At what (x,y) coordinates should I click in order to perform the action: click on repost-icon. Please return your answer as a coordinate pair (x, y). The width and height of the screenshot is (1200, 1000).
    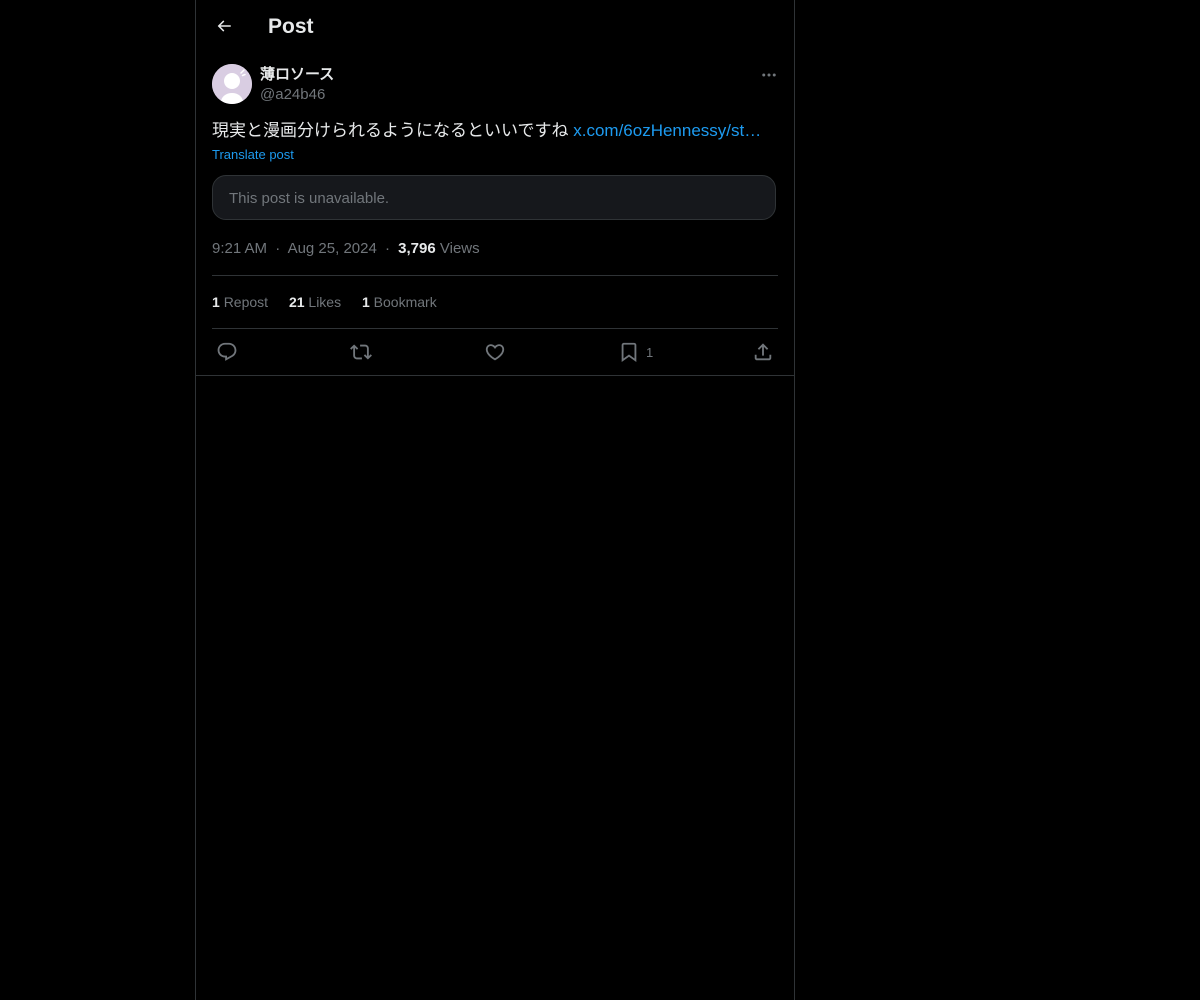
    Looking at the image, I should click on (361, 352).